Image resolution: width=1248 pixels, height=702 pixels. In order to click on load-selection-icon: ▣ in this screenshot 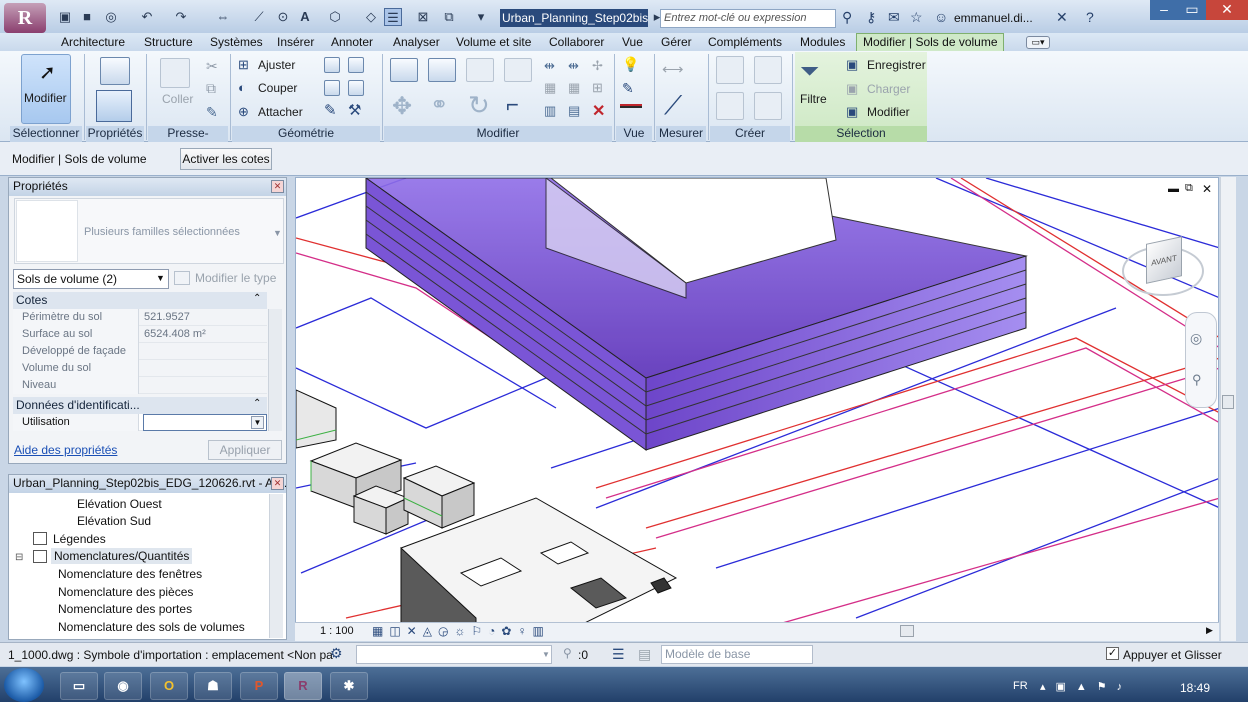, I will do `click(852, 89)`.